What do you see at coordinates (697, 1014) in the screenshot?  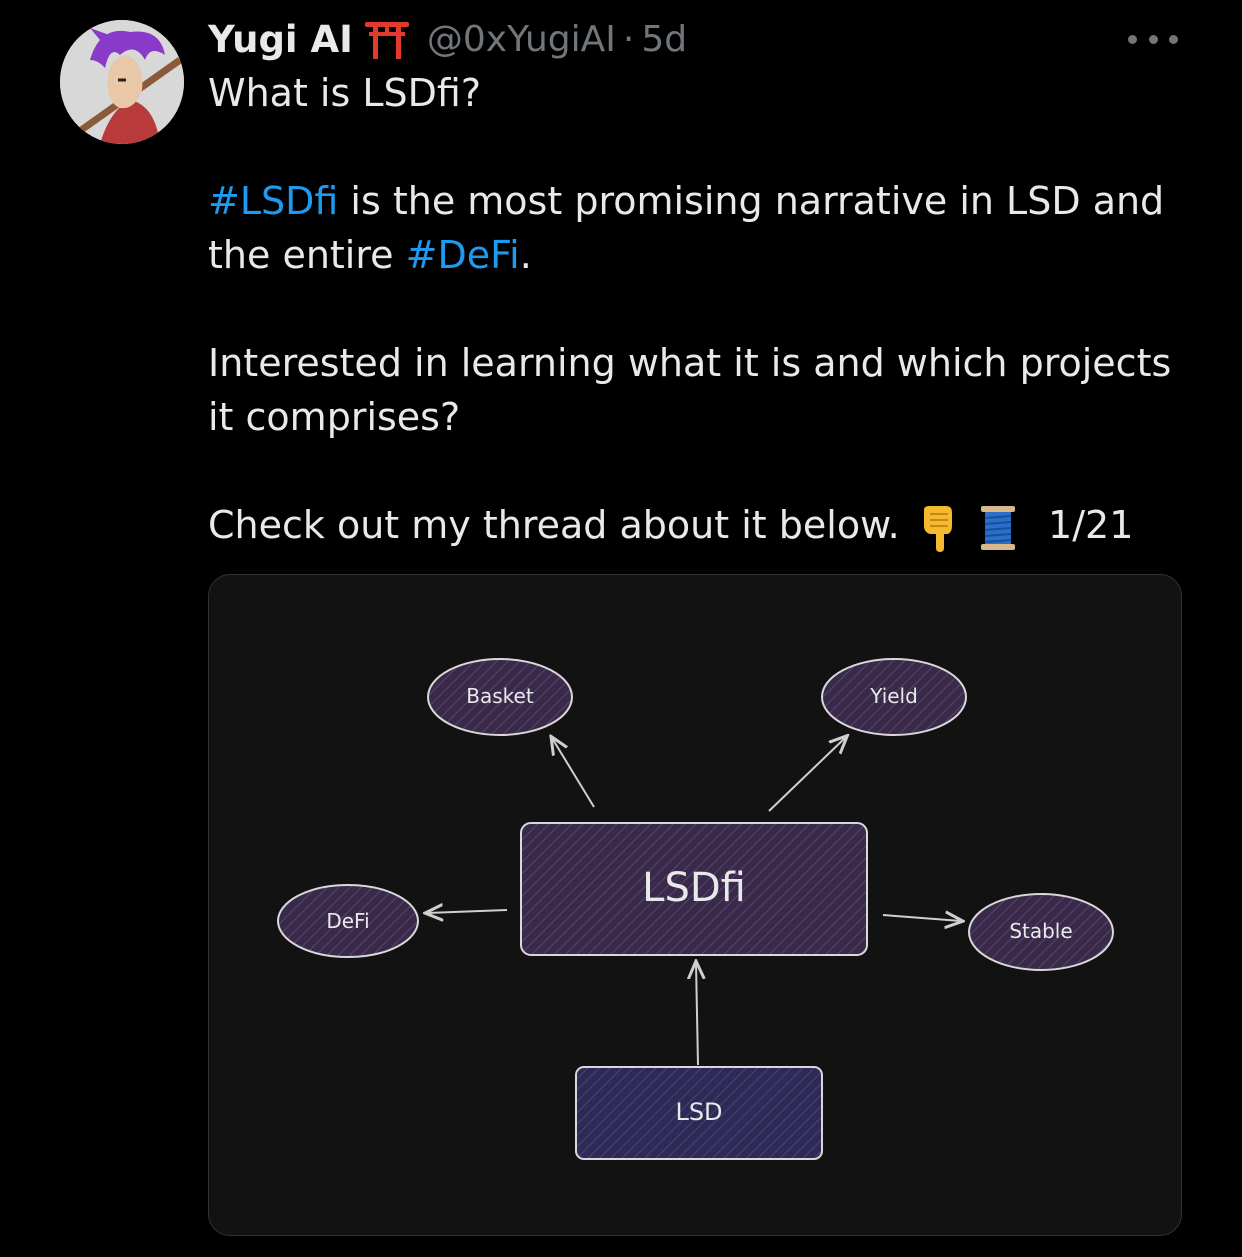 I see `connector-lsd` at bounding box center [697, 1014].